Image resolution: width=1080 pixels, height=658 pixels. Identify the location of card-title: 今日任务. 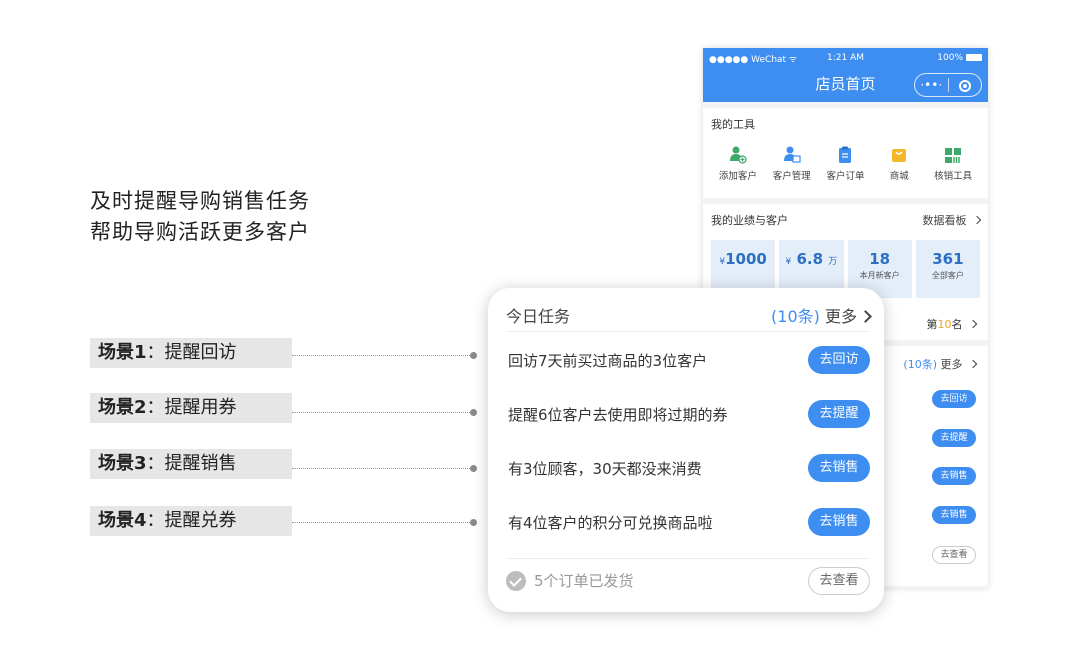
(538, 316).